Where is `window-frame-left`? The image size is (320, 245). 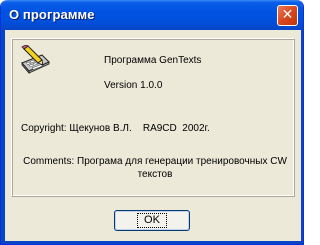
window-frame-left is located at coordinates (3, 137).